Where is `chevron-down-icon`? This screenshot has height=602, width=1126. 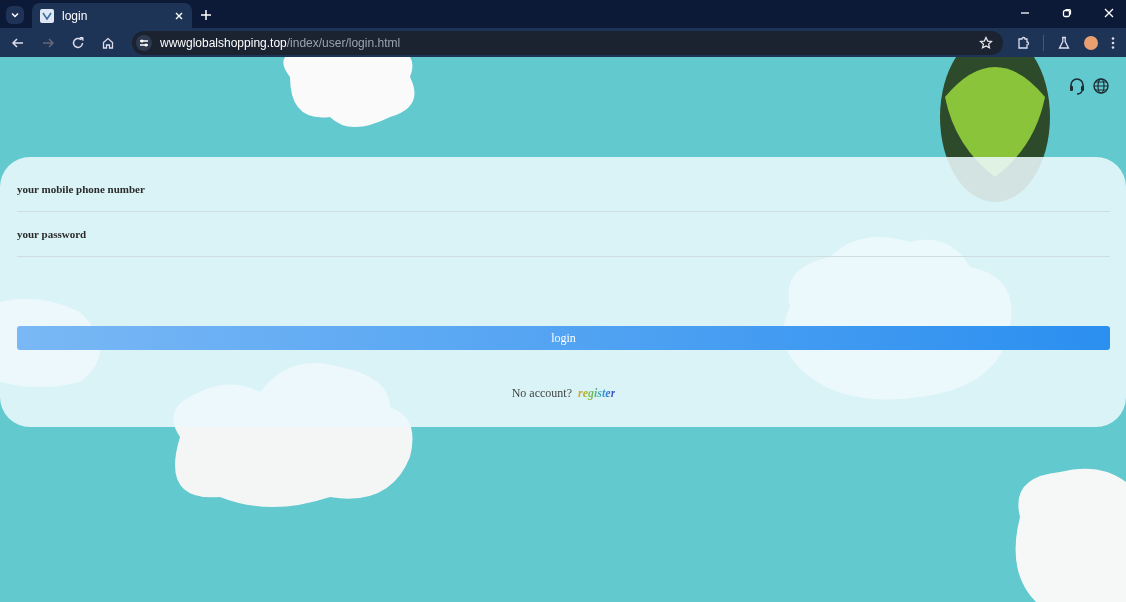
chevron-down-icon is located at coordinates (15, 15).